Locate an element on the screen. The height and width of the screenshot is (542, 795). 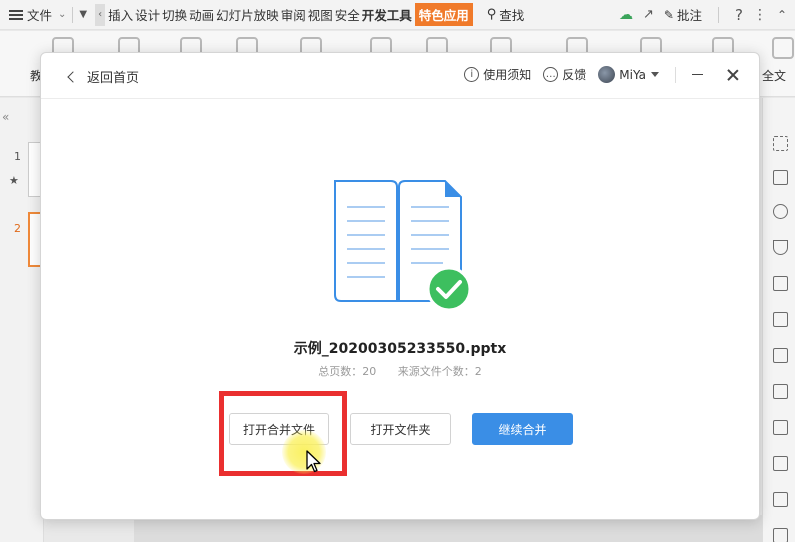
quick-access-dropdown-icon: ▼ is located at coordinates (83, 14).